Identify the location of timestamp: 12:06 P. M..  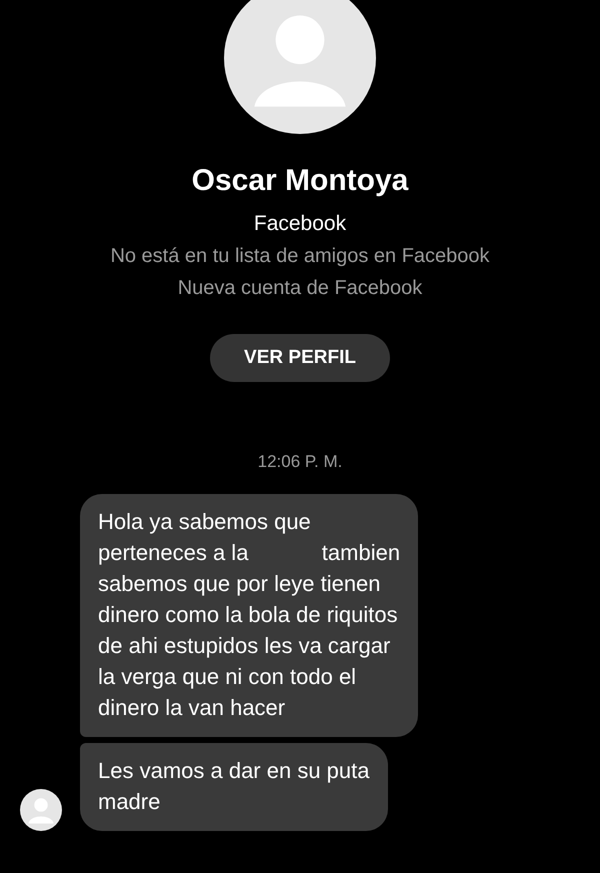
(300, 462).